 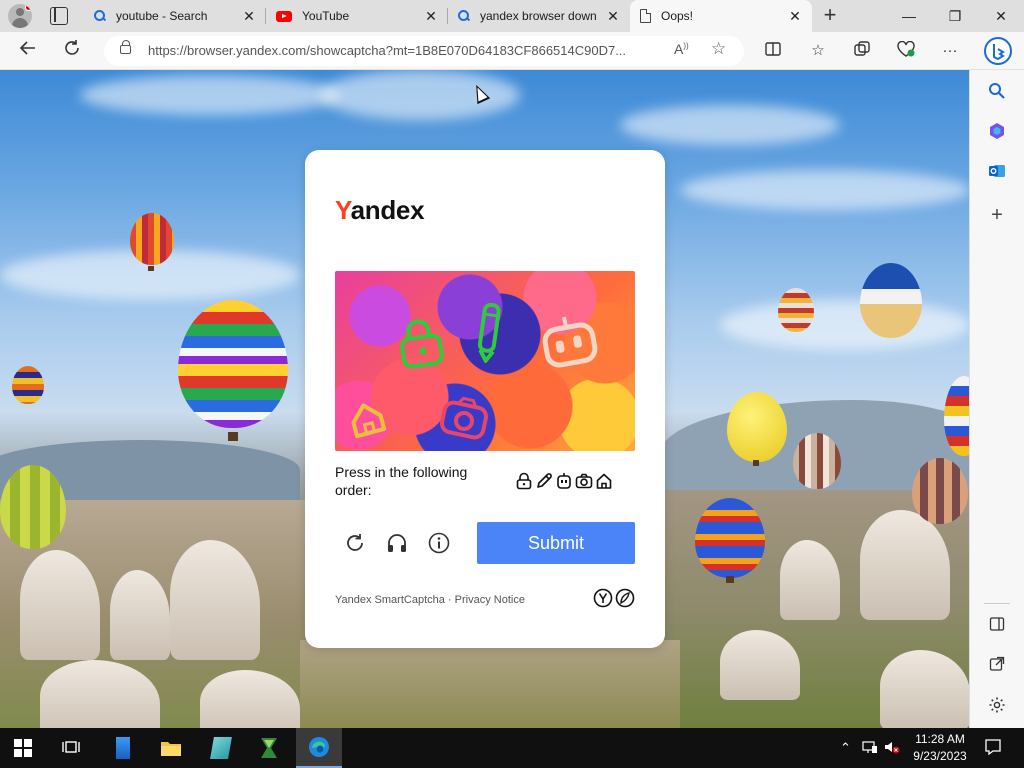 What do you see at coordinates (997, 215) in the screenshot?
I see `sidebar-add-icon: +` at bounding box center [997, 215].